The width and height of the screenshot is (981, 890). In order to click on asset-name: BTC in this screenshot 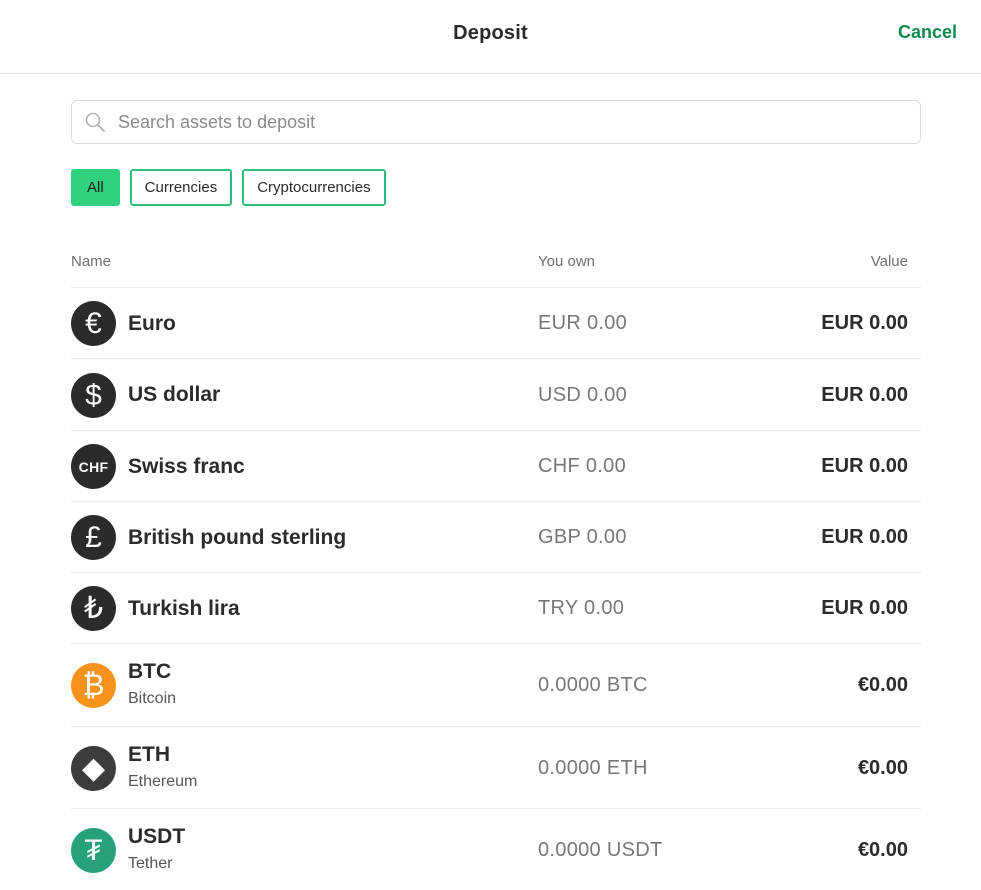, I will do `click(150, 671)`.